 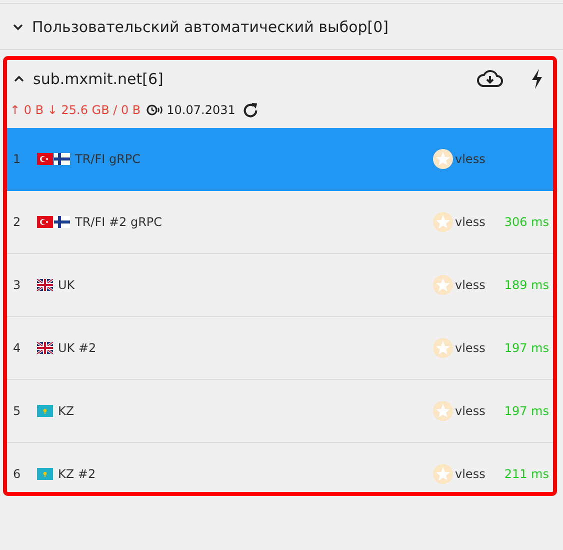 What do you see at coordinates (201, 110) in the screenshot?
I see `expiry-date: 10.07.2031` at bounding box center [201, 110].